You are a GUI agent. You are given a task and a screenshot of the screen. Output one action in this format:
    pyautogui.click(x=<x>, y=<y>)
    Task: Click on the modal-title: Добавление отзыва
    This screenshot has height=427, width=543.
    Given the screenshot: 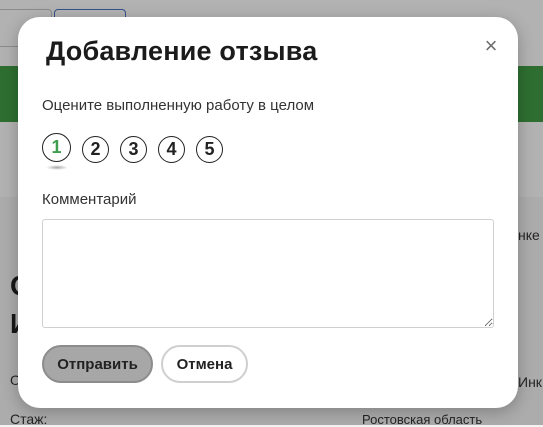 What is the action you would take?
    pyautogui.click(x=182, y=51)
    